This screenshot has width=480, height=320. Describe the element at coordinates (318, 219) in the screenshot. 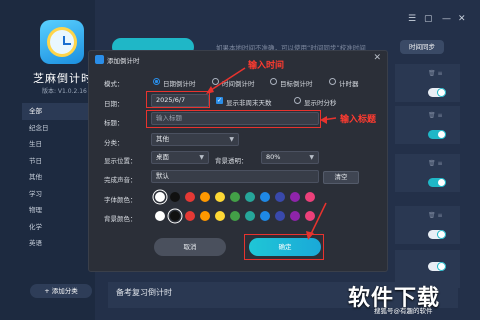

I see `arrow-to-ok` at that location.